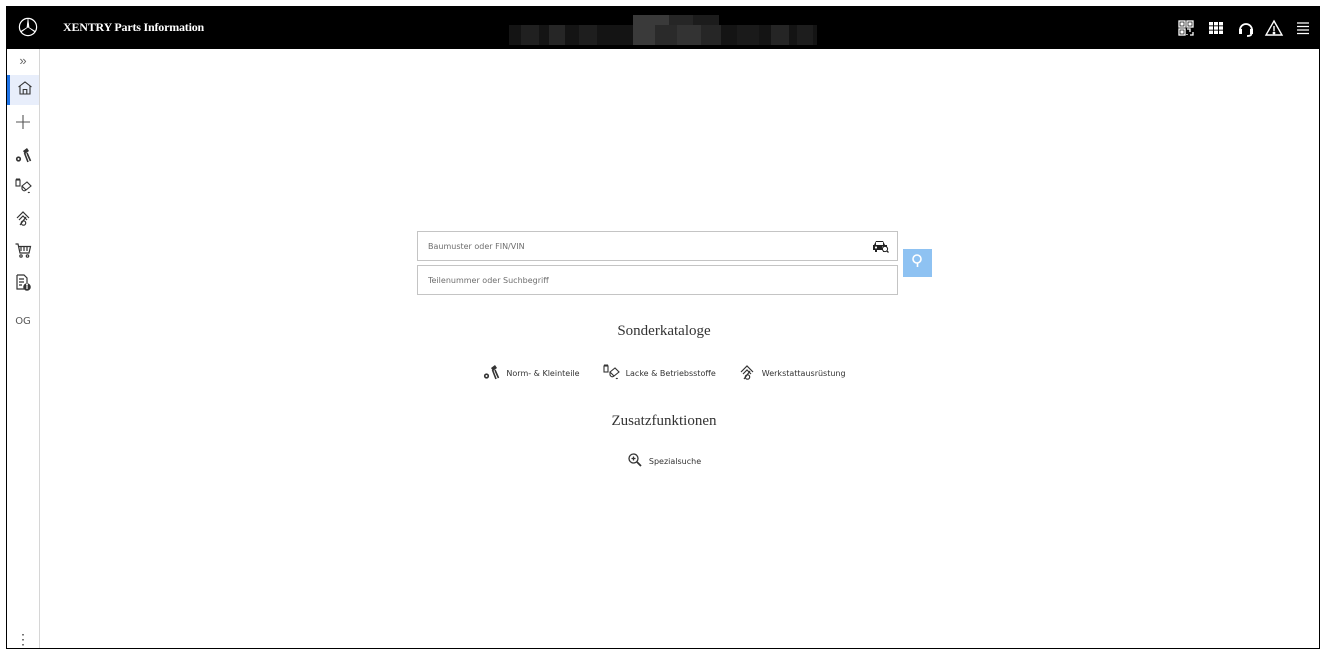 This screenshot has height=655, width=1326. What do you see at coordinates (1186, 28) in the screenshot?
I see `qr-scan-icon` at bounding box center [1186, 28].